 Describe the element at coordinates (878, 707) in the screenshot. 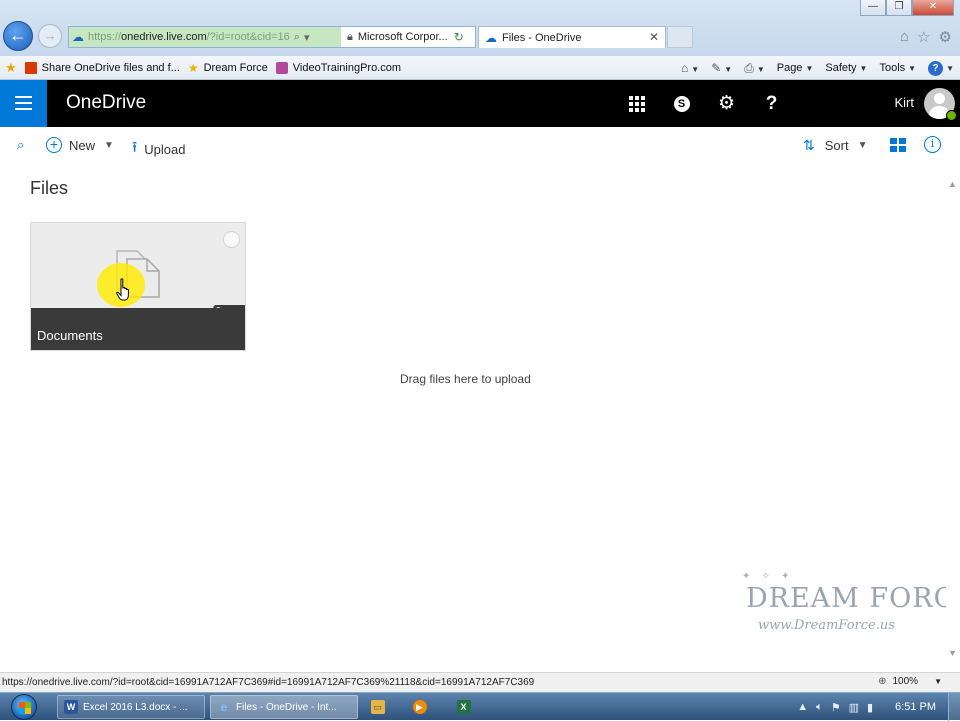

I see `system-tray: ▲ 🔈︎ ⚑ ▥ ▮ 6:51 PM` at that location.